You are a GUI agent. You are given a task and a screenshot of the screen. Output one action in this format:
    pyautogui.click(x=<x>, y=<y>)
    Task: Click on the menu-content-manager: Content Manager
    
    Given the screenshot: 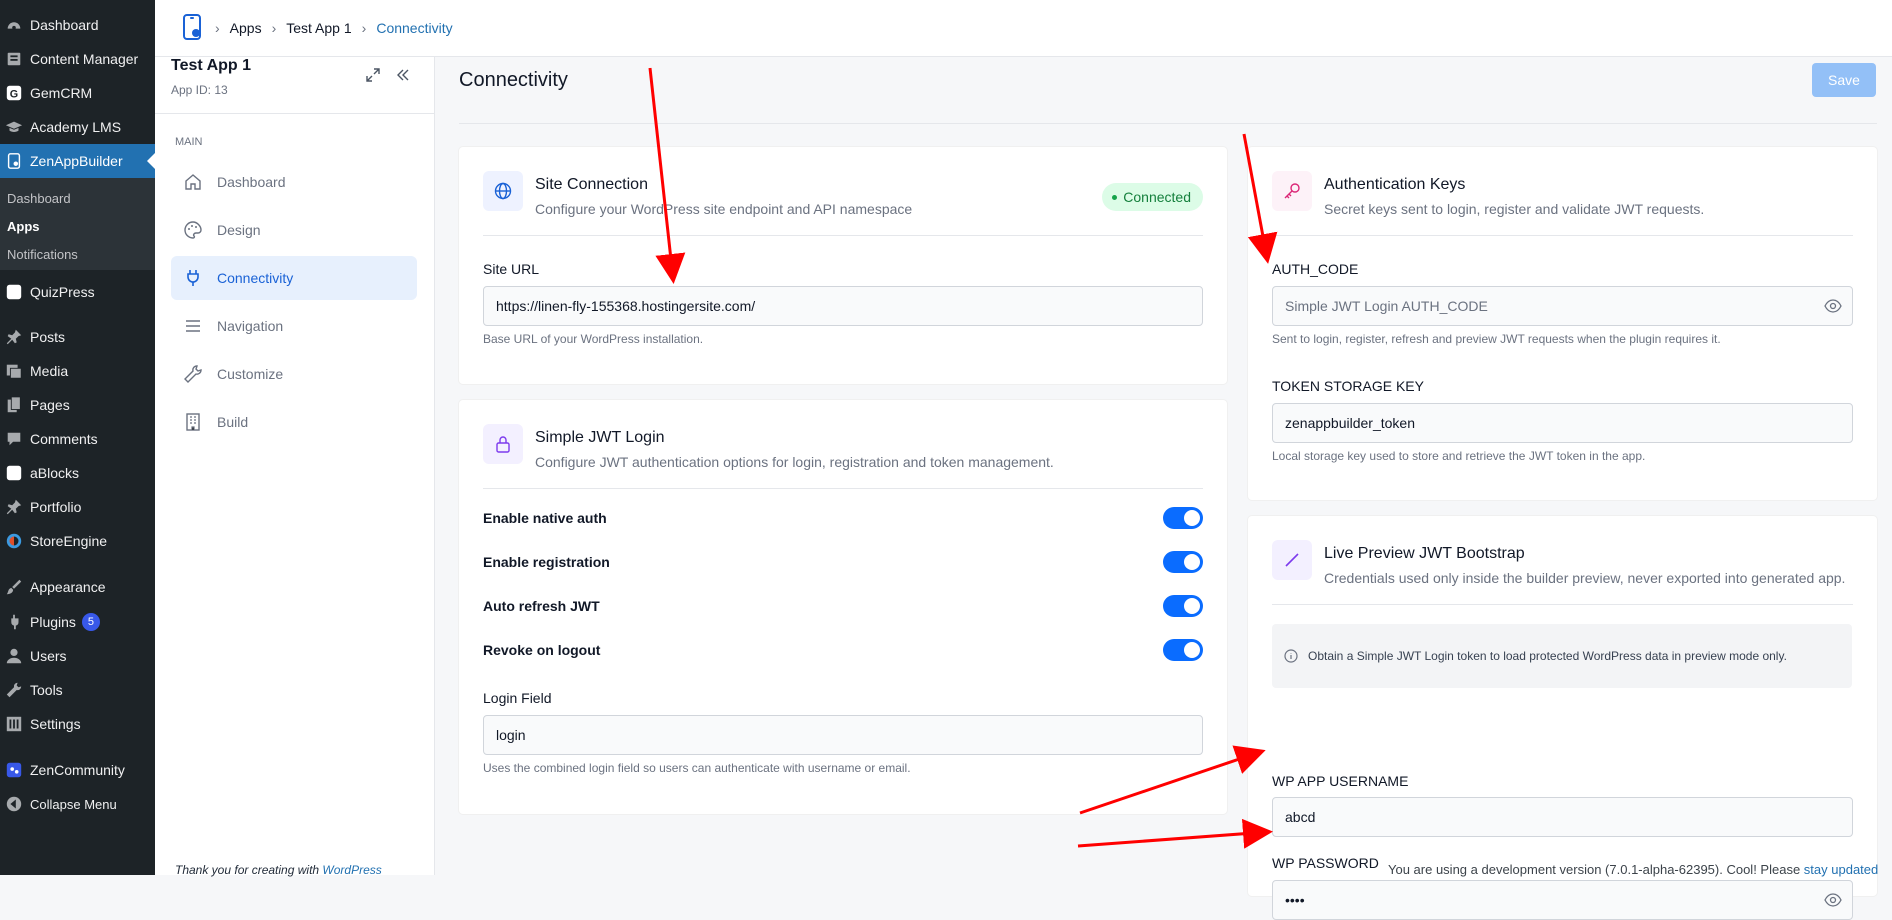 What is the action you would take?
    pyautogui.click(x=77, y=59)
    